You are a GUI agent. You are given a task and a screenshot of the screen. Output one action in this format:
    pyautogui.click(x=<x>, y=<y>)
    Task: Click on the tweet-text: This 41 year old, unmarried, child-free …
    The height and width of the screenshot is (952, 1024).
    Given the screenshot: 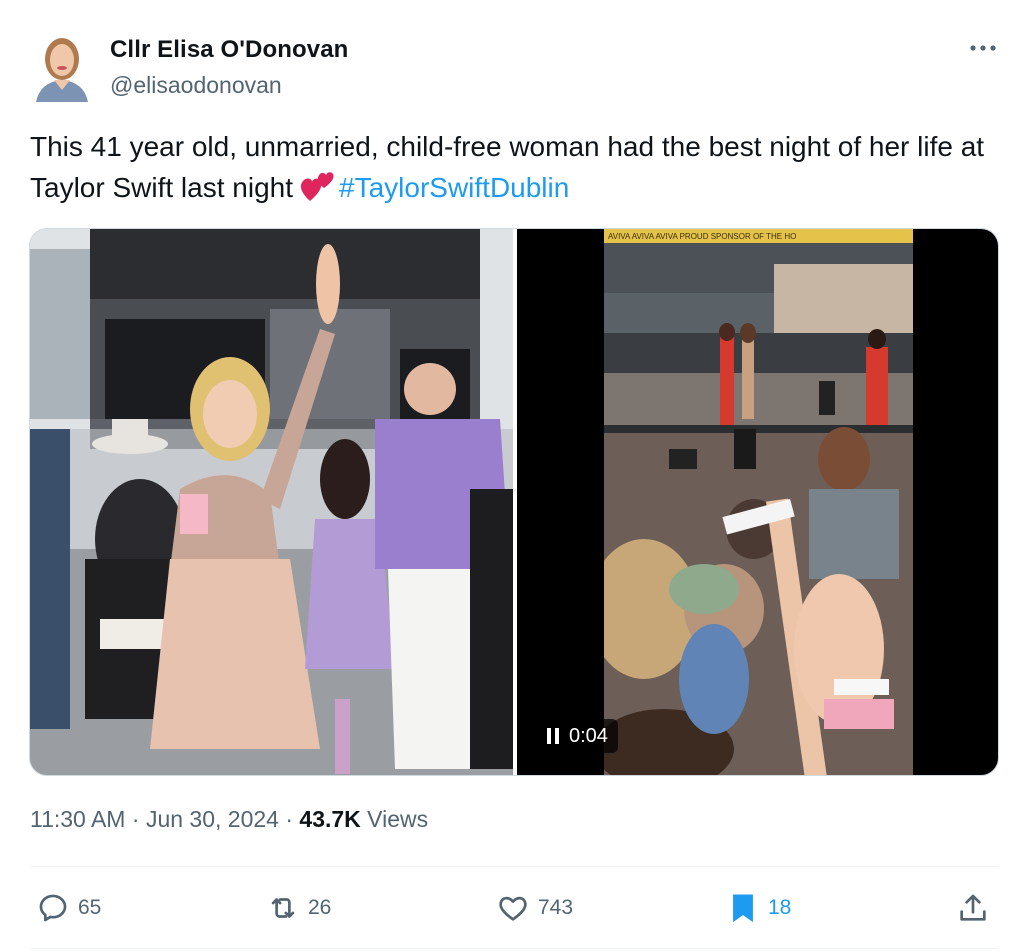 What is the action you would take?
    pyautogui.click(x=510, y=167)
    